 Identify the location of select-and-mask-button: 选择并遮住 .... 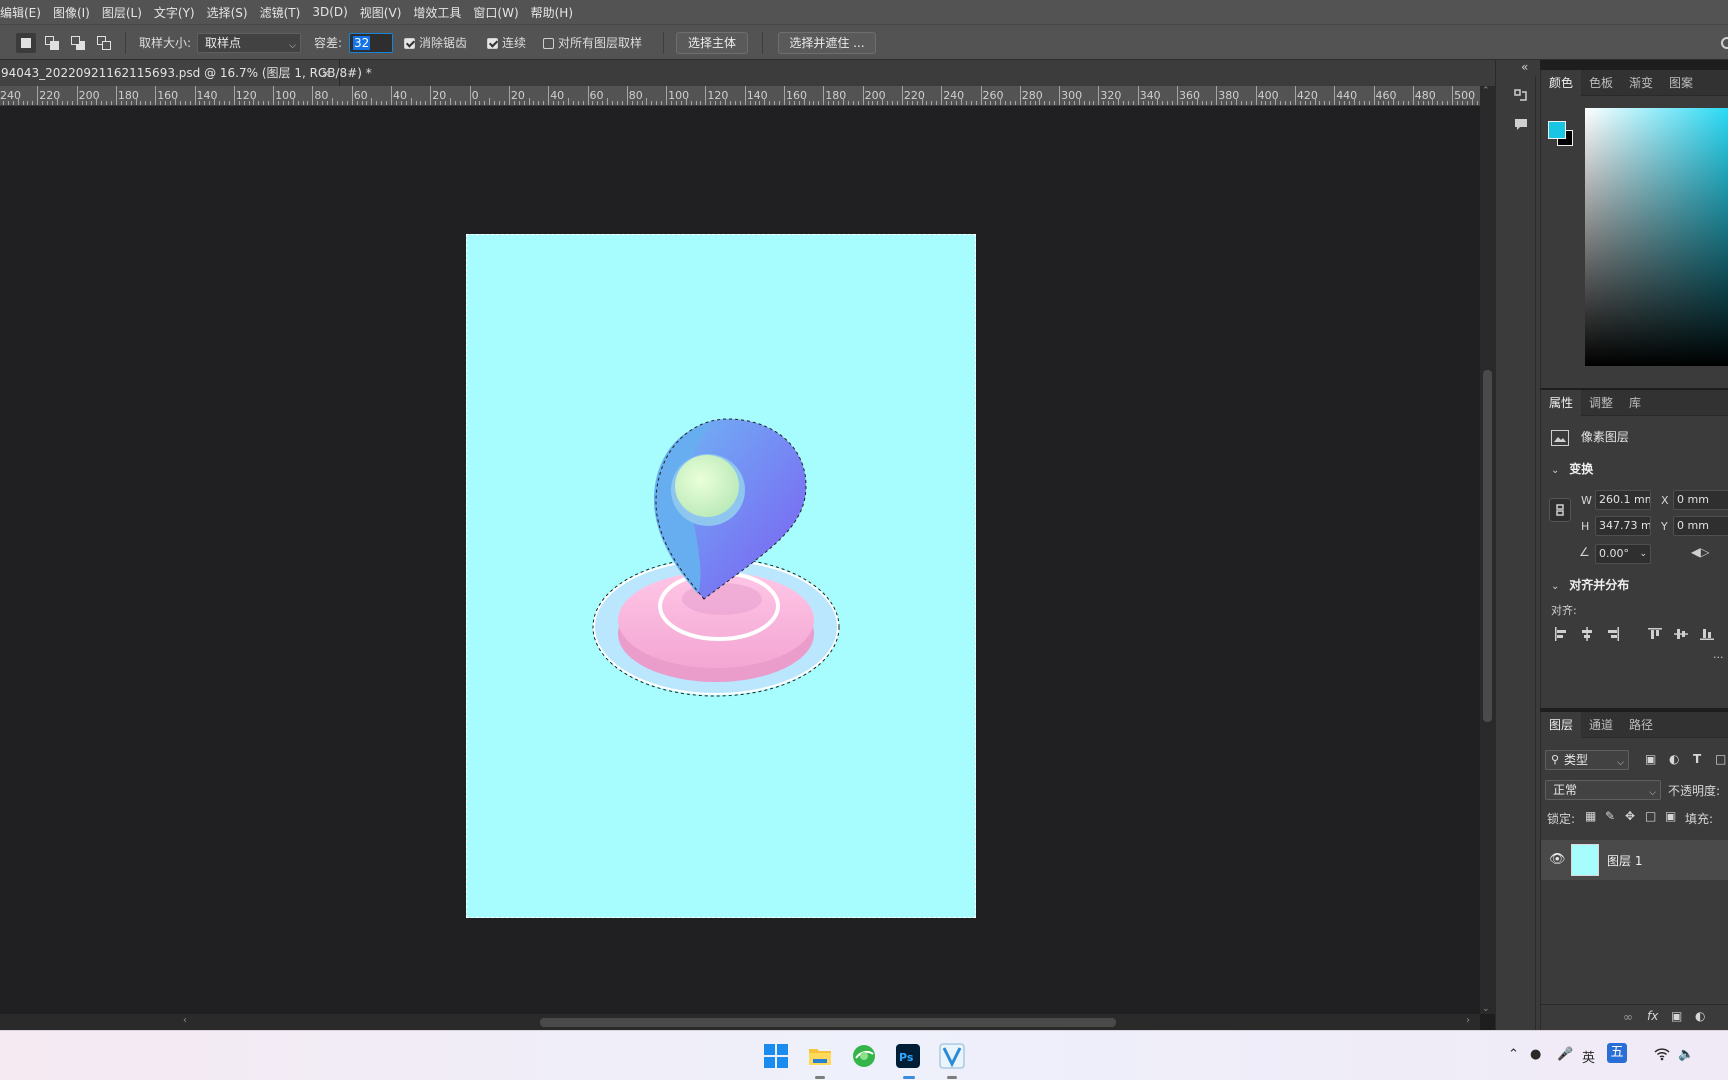
(827, 43).